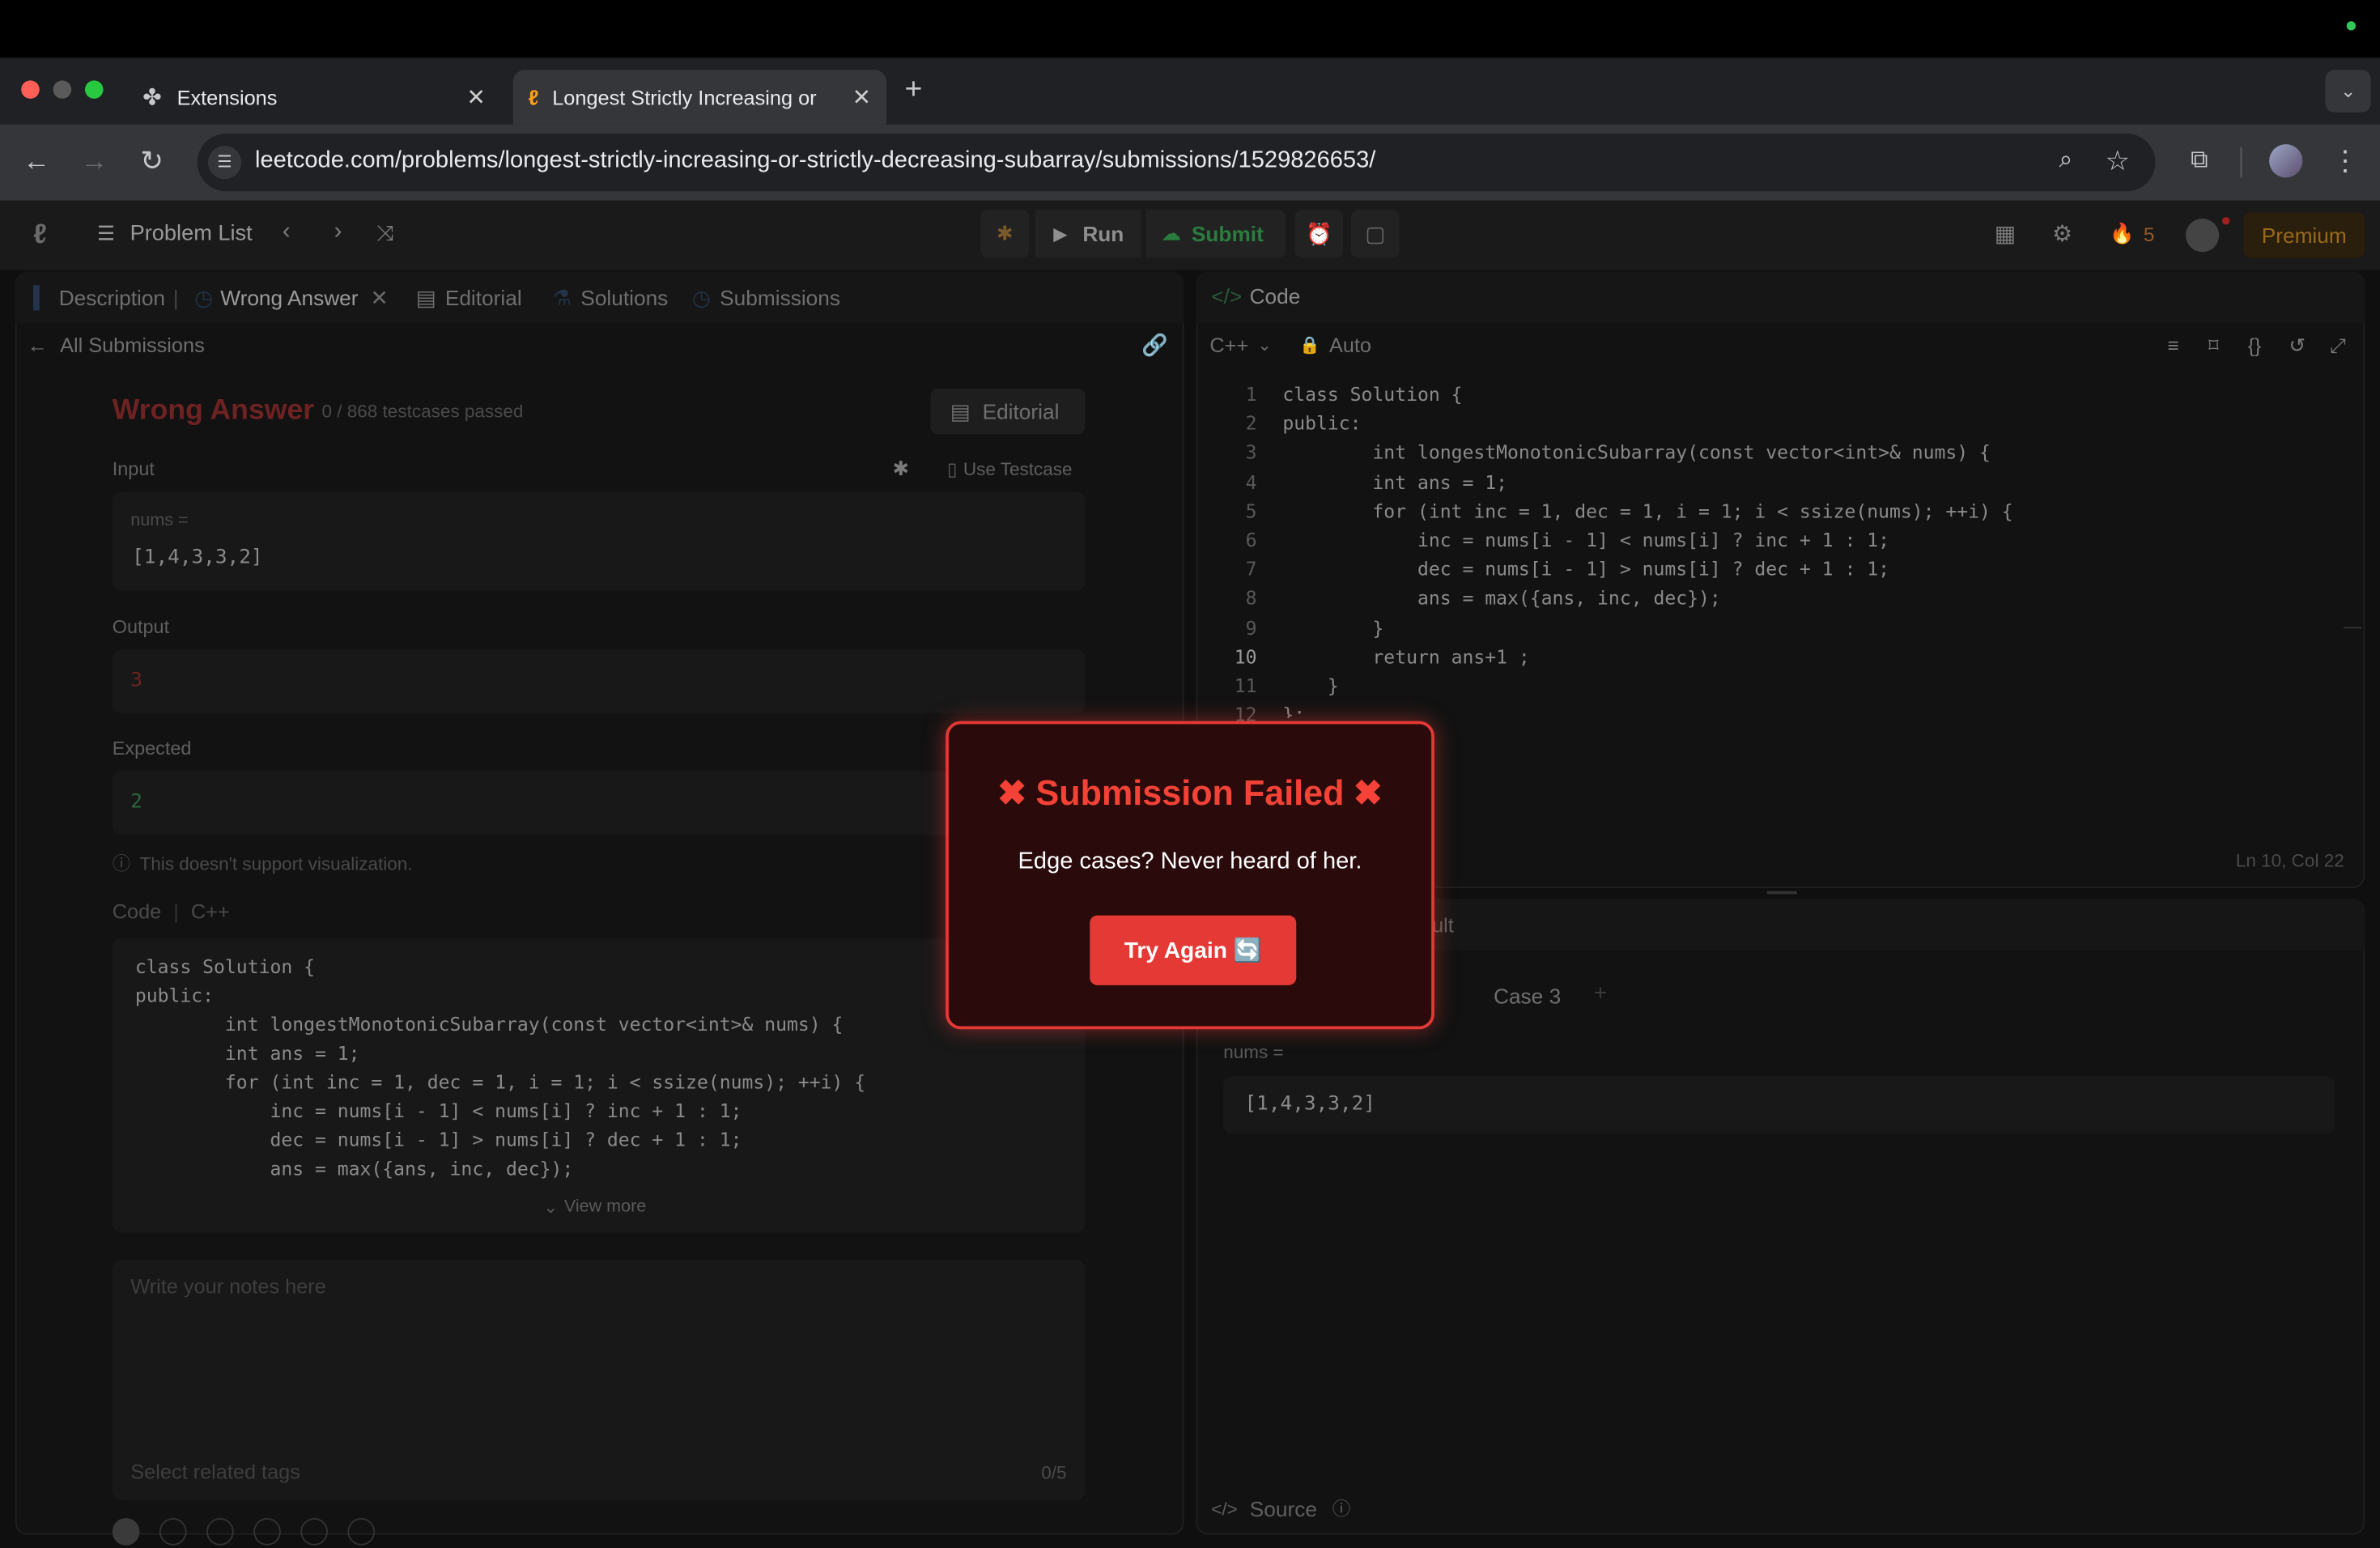 This screenshot has height=1548, width=2380. What do you see at coordinates (2173, 345) in the screenshot?
I see `format-icon: ≡` at bounding box center [2173, 345].